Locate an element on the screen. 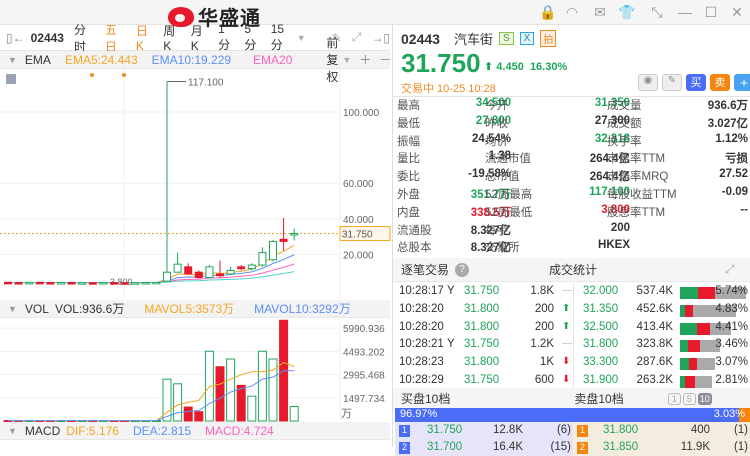  quote-header: 02443 汽车街 S X 拍 is located at coordinates (479, 38).